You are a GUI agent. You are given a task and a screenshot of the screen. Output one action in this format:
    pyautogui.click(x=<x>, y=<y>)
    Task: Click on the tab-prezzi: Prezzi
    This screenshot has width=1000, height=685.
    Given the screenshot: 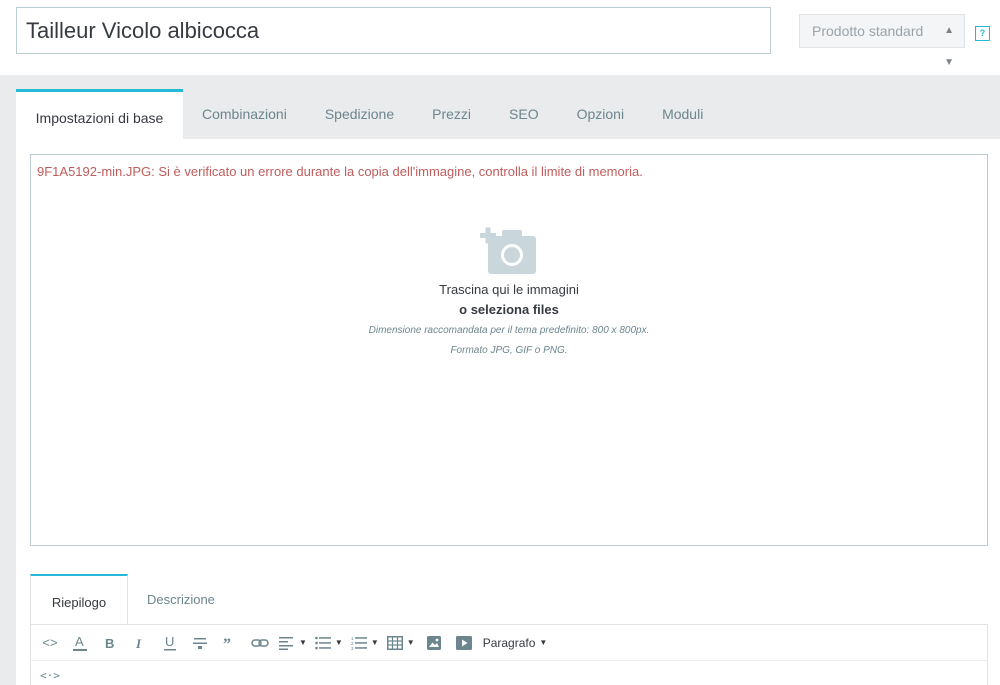 What is the action you would take?
    pyautogui.click(x=451, y=114)
    